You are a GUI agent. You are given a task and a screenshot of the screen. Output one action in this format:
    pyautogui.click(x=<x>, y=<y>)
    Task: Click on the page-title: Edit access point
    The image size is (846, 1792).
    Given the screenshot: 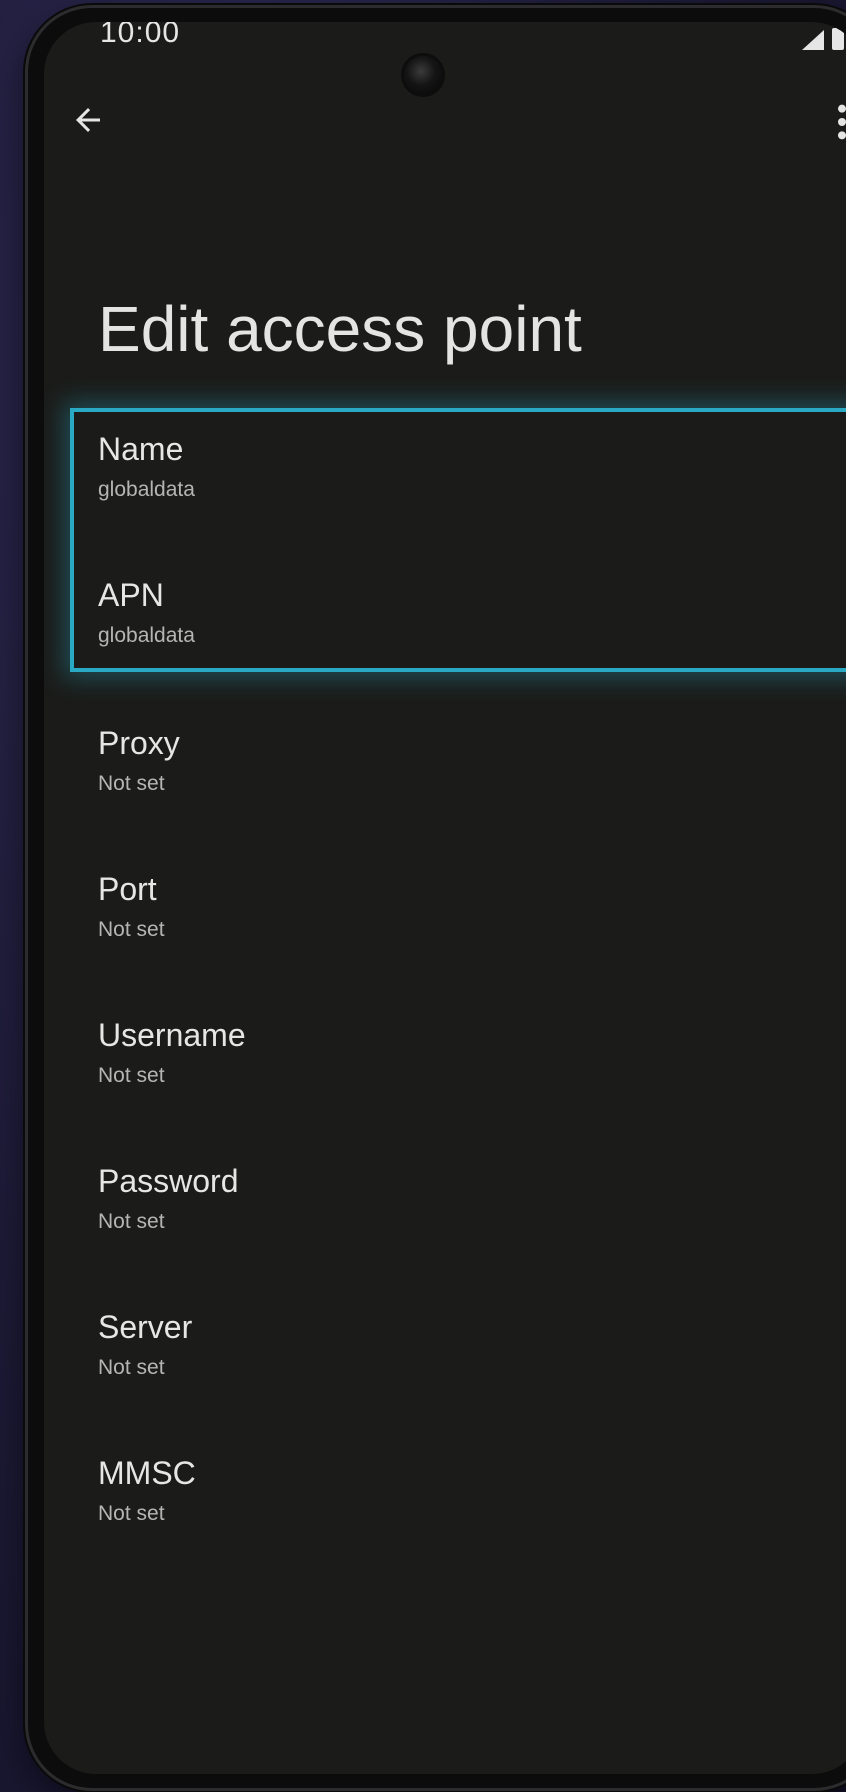 What is the action you would take?
    pyautogui.click(x=340, y=329)
    